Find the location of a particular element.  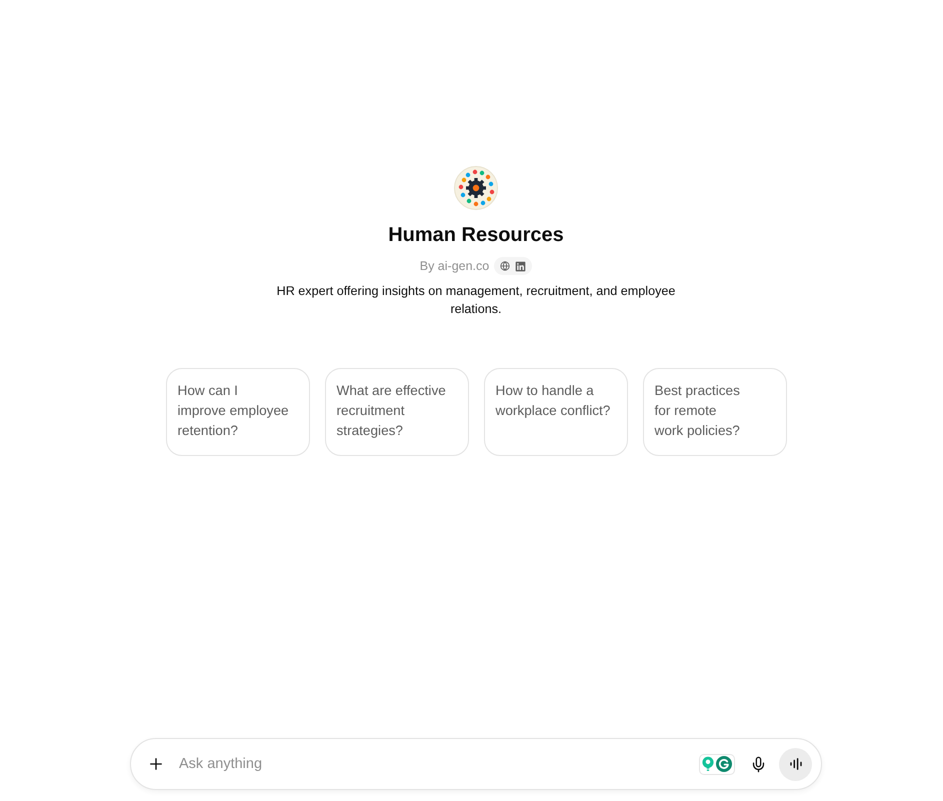

gpt-description: HR expert offering insights on management, recruitment, and employee relations. is located at coordinates (476, 300).